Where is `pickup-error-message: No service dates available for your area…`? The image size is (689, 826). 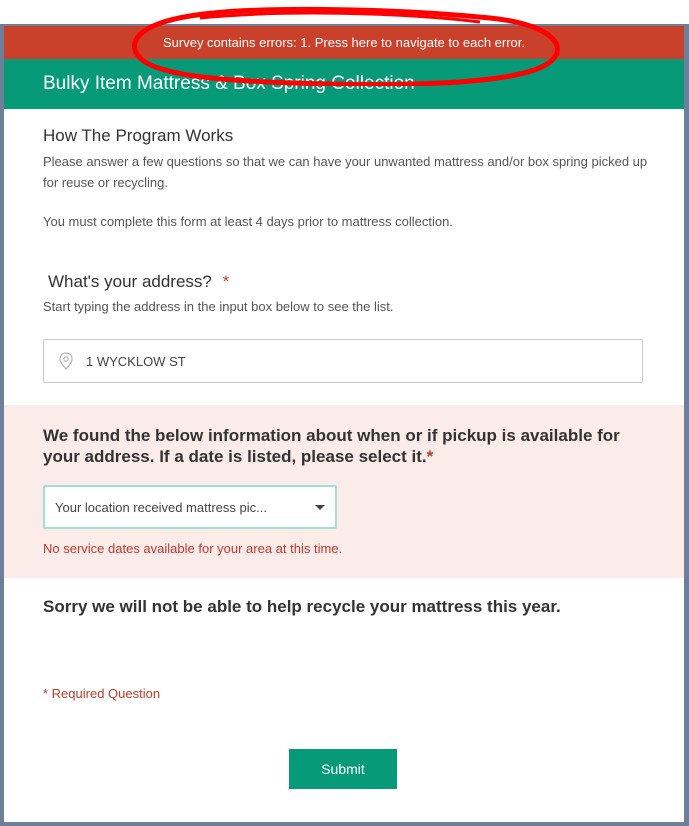
pickup-error-message: No service dates available for your area… is located at coordinates (193, 548).